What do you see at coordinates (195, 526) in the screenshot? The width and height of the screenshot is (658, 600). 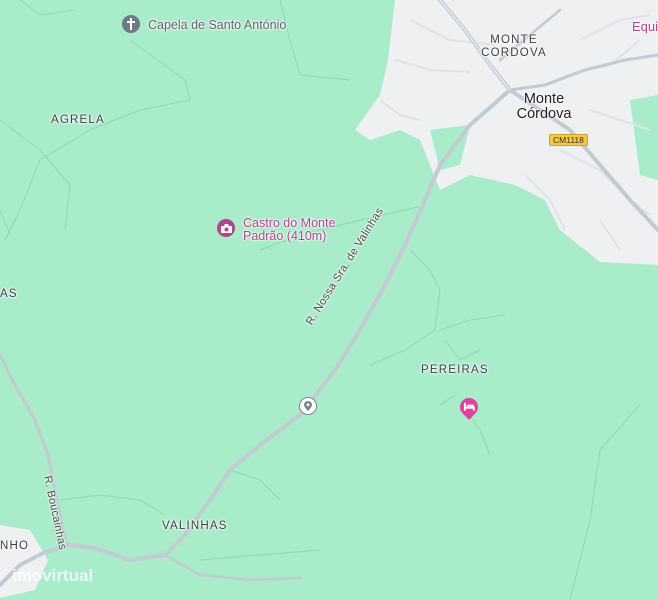 I see `area-label-valinhas: VALINHAS` at bounding box center [195, 526].